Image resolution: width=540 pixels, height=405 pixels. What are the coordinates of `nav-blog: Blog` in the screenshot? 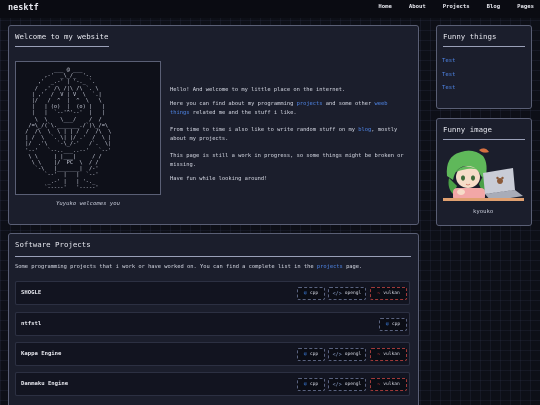 It's located at (493, 7).